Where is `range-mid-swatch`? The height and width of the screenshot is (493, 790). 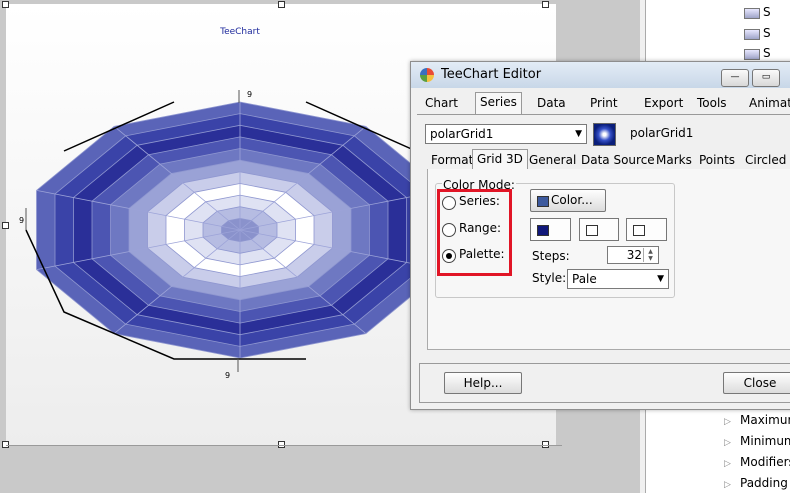
range-mid-swatch is located at coordinates (592, 230).